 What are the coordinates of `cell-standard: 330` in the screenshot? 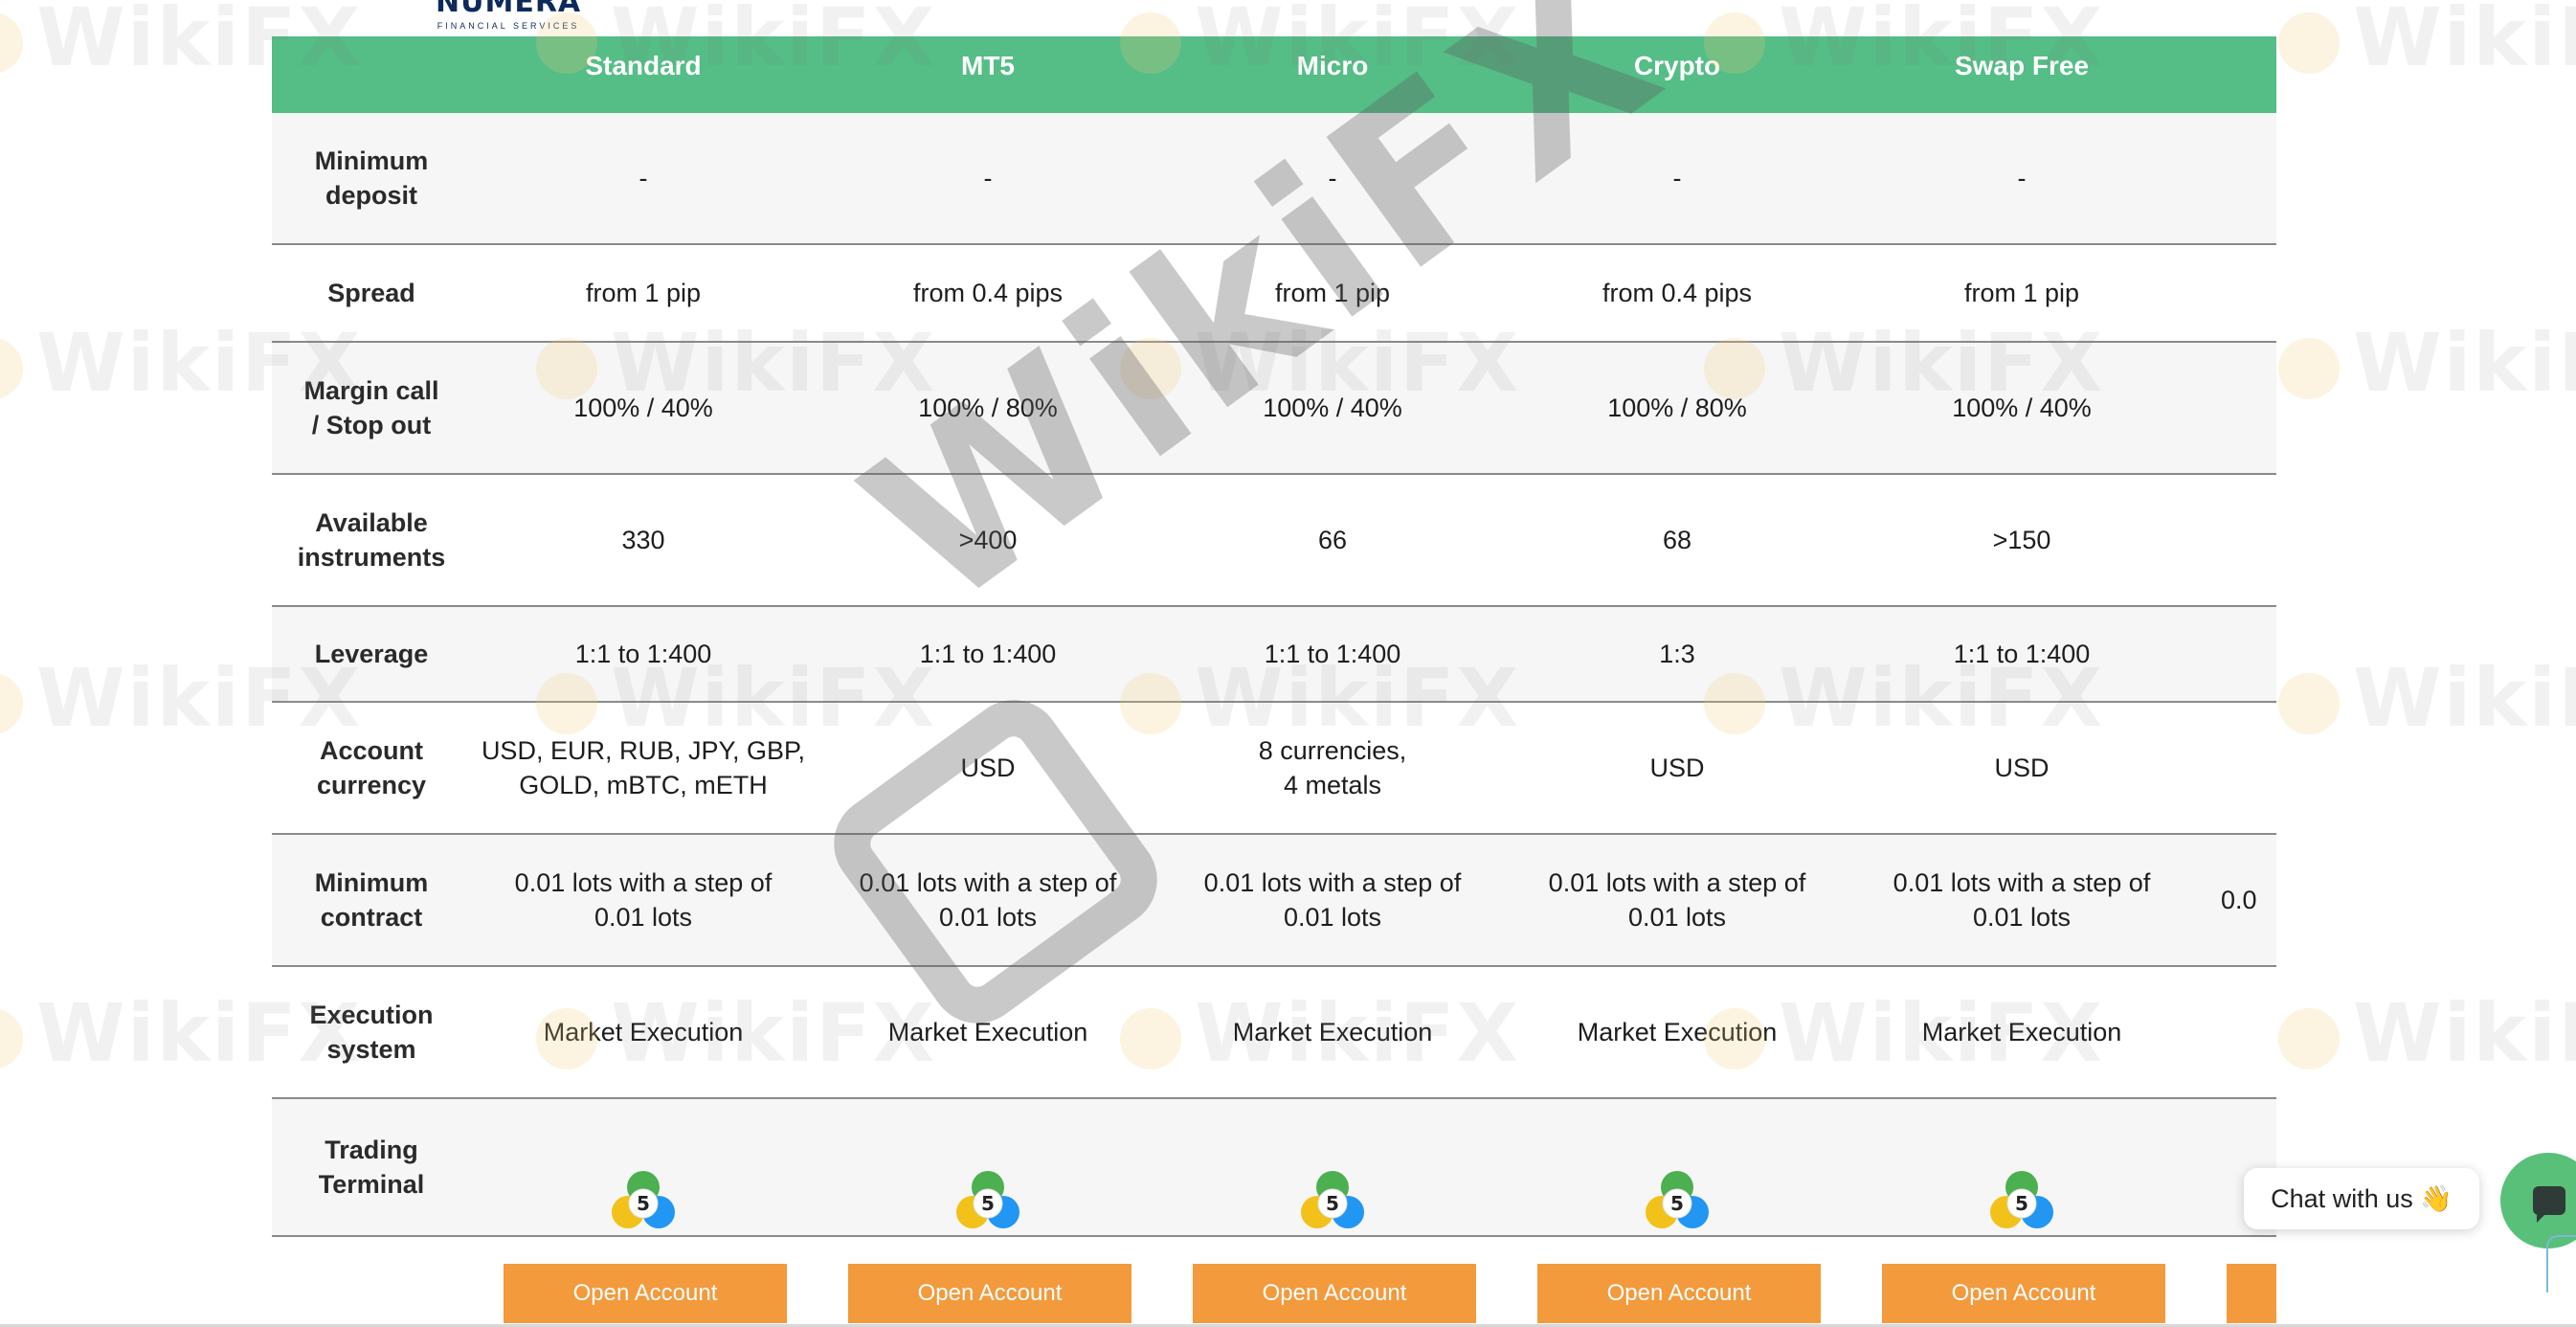 It's located at (643, 540).